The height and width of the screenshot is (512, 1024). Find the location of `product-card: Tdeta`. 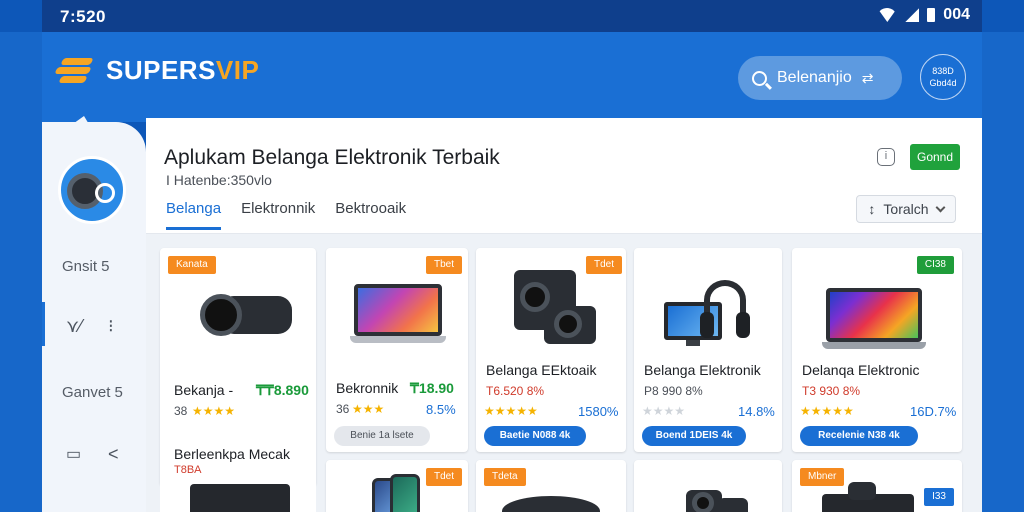

product-card: Tdeta is located at coordinates (551, 486).